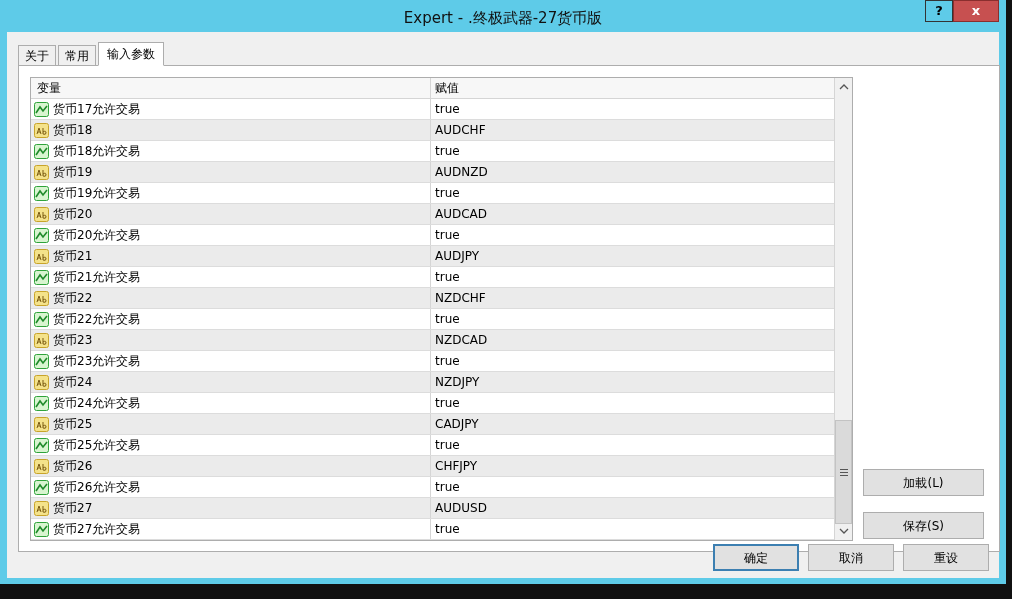  I want to click on parameter-name: 货币25允许交易, so click(97, 445).